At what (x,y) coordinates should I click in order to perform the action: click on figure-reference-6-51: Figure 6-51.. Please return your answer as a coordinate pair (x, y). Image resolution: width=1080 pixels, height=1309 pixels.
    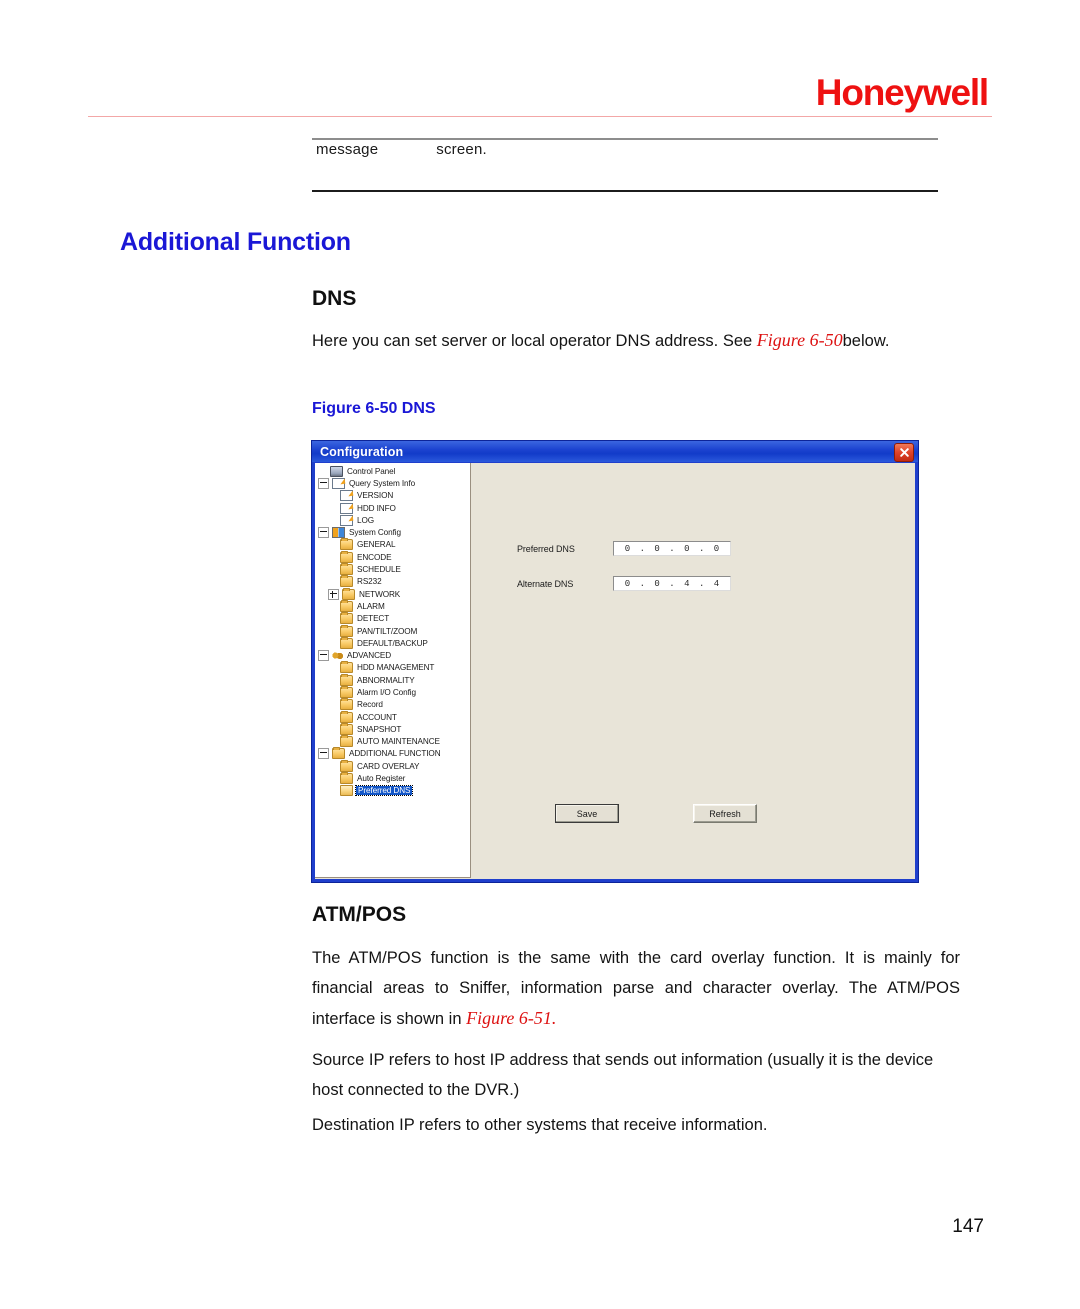
    Looking at the image, I should click on (511, 1018).